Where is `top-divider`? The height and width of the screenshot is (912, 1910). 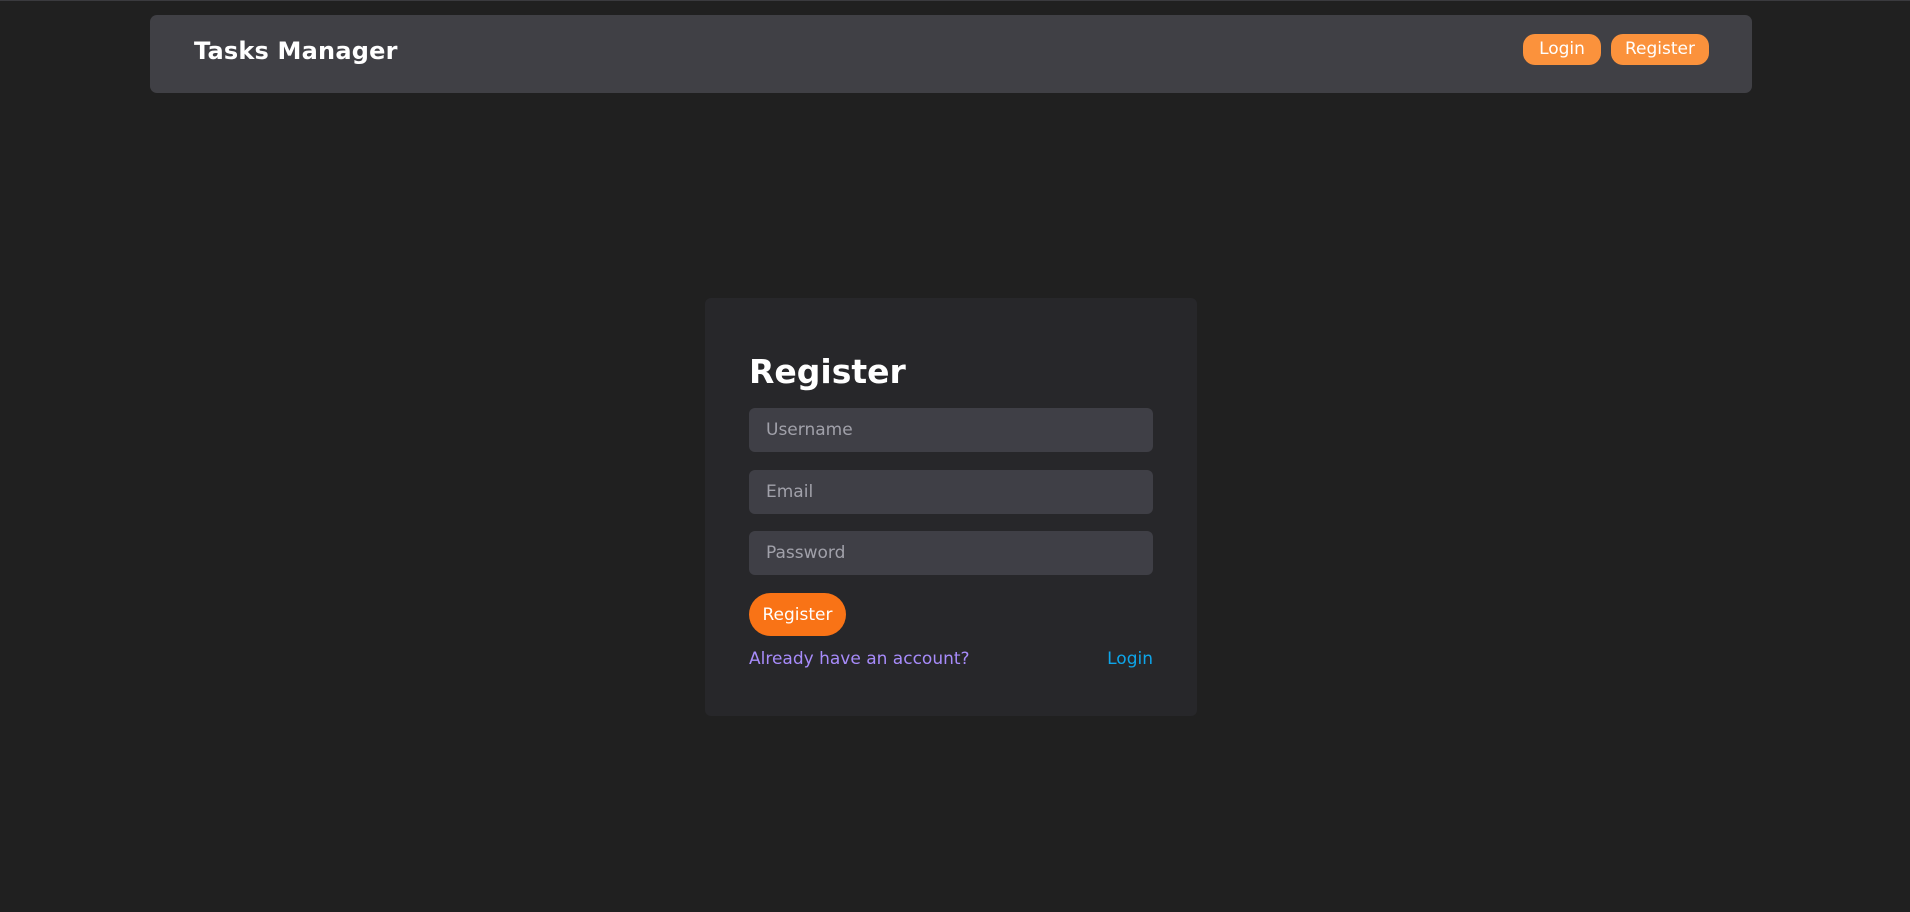 top-divider is located at coordinates (955, 0).